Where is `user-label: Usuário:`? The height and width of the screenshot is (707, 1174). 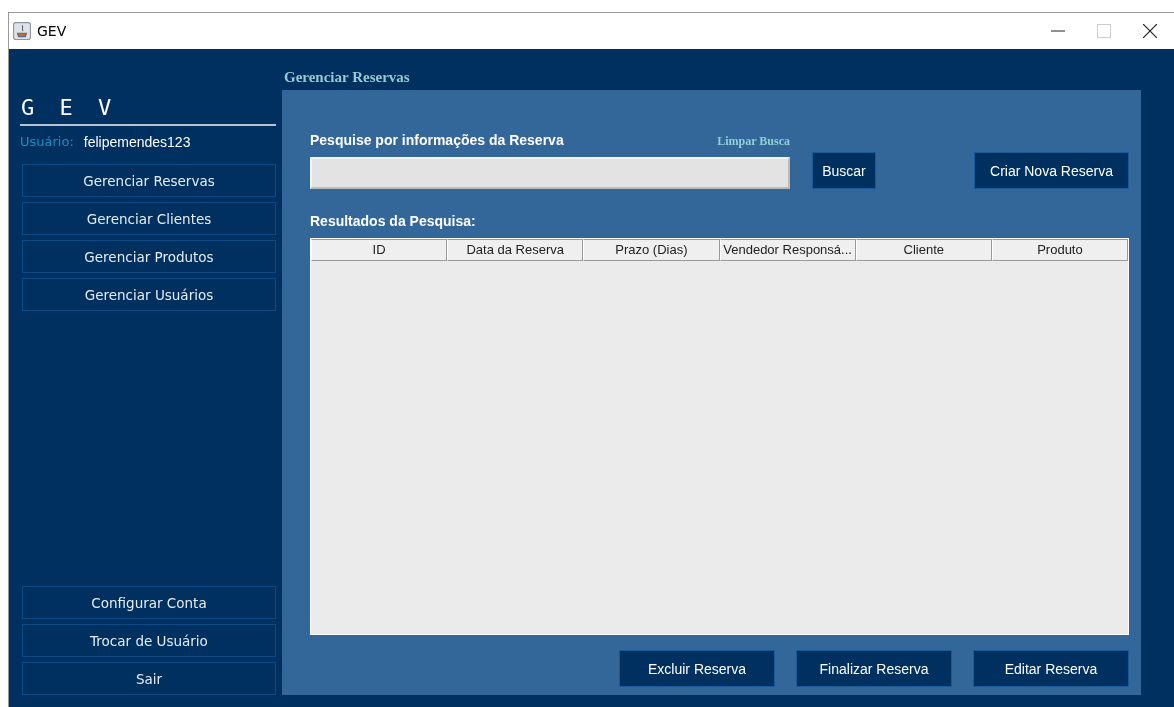 user-label: Usuário: is located at coordinates (47, 142).